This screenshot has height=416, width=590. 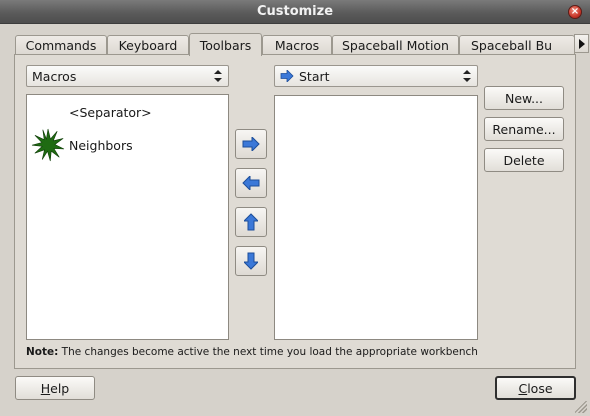 I want to click on close-window-icon: ×, so click(x=575, y=12).